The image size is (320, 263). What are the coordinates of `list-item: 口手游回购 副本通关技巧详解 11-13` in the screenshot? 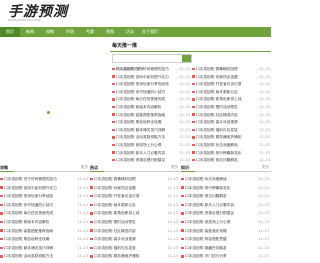 It's located at (151, 130).